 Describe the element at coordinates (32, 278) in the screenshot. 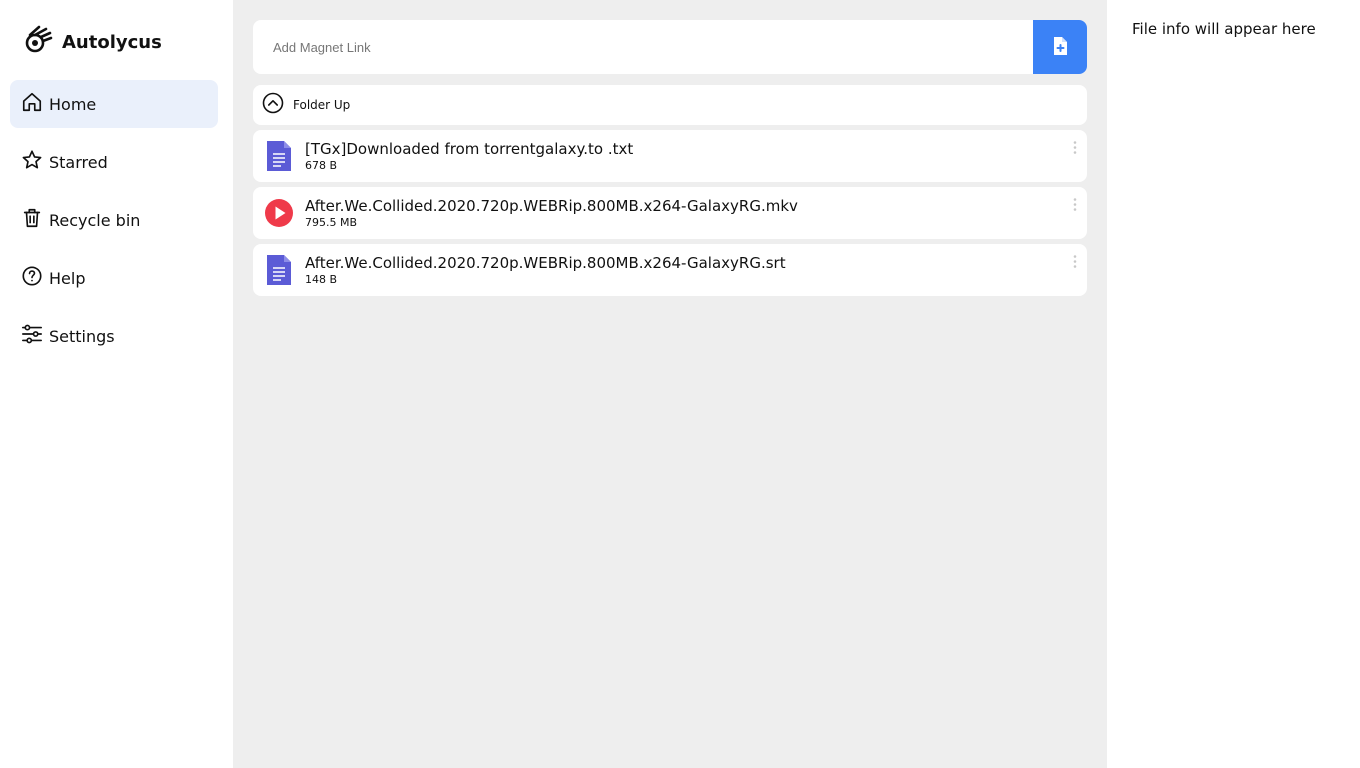

I see `help-icon` at that location.